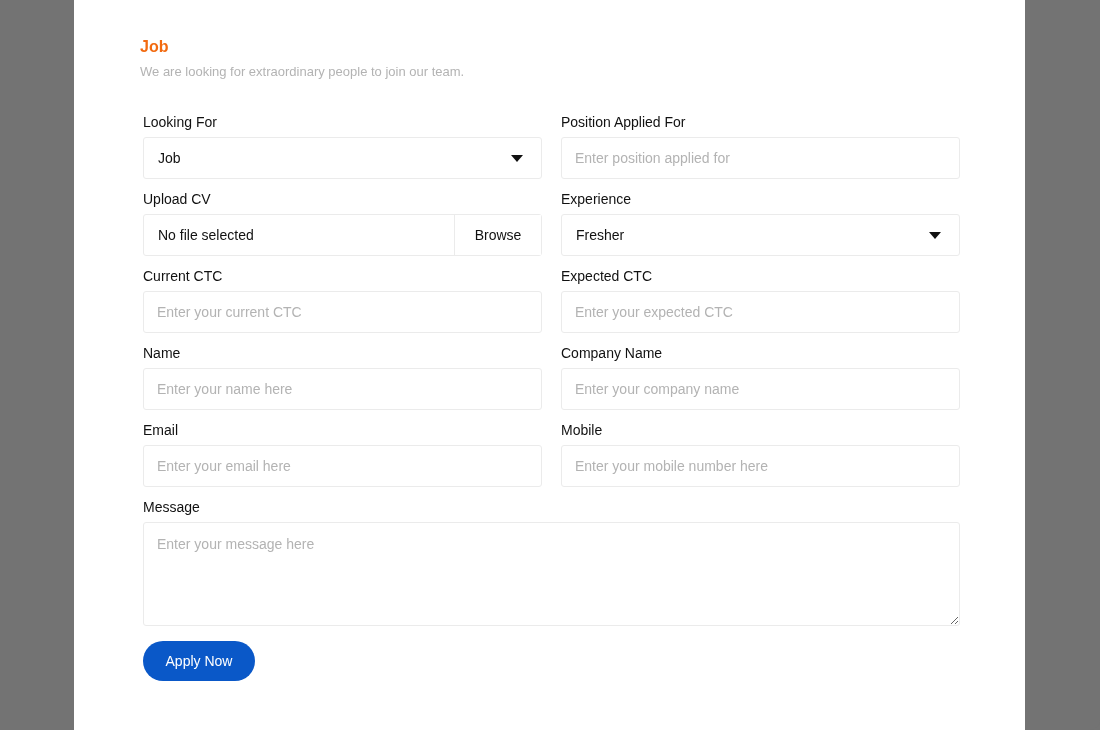 The height and width of the screenshot is (730, 1100). Describe the element at coordinates (551, 574) in the screenshot. I see `message-field: Enter your message here` at that location.